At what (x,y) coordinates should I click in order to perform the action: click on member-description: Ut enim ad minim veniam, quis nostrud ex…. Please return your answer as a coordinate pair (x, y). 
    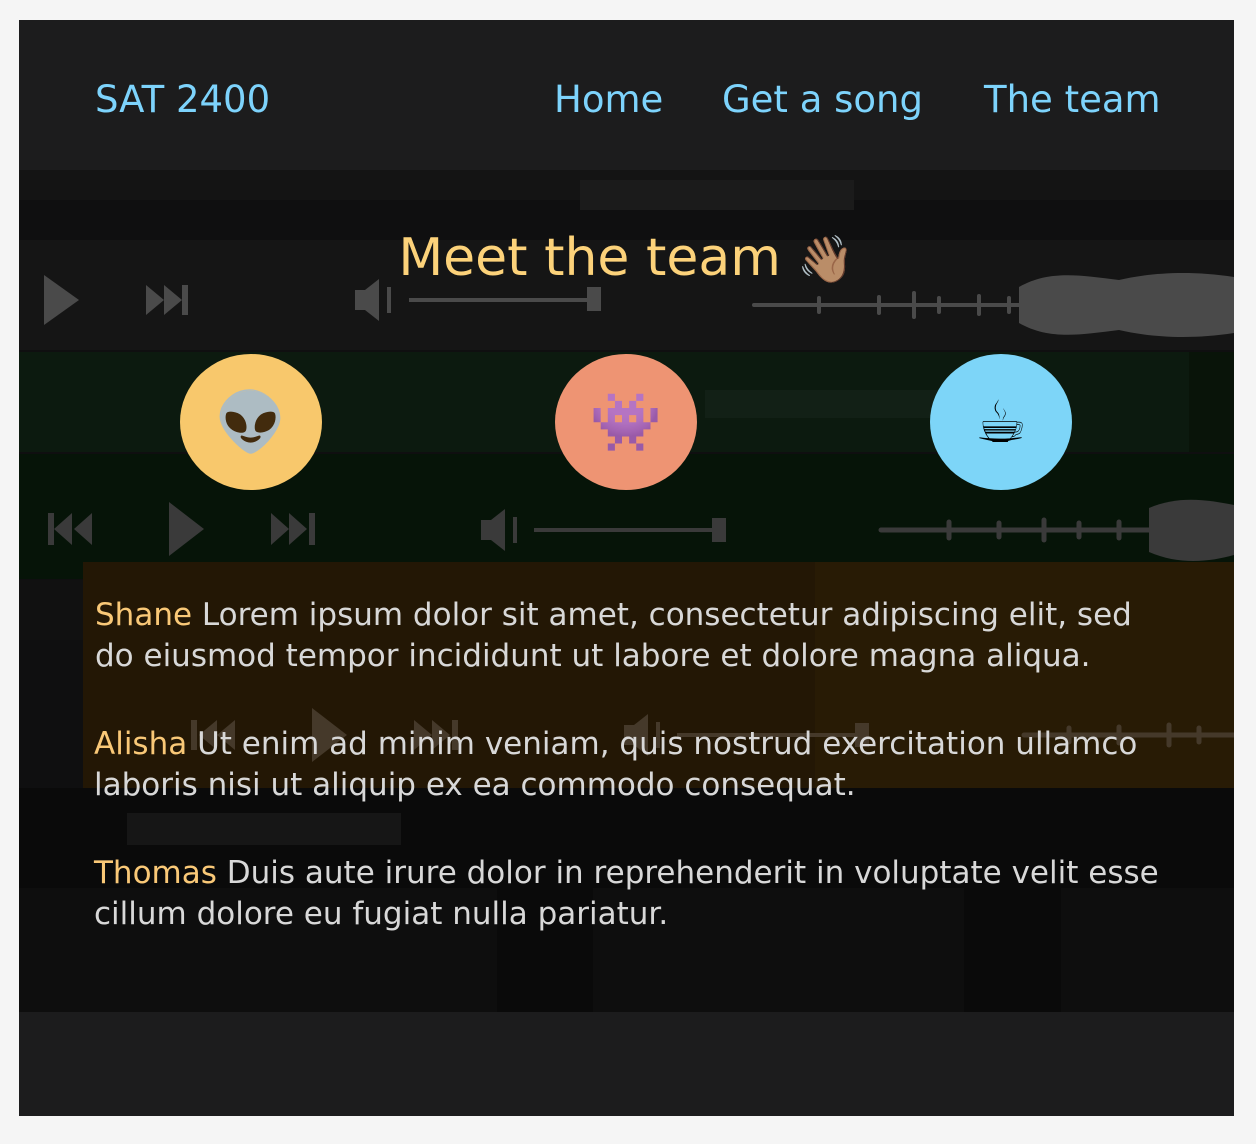
    Looking at the image, I should click on (616, 764).